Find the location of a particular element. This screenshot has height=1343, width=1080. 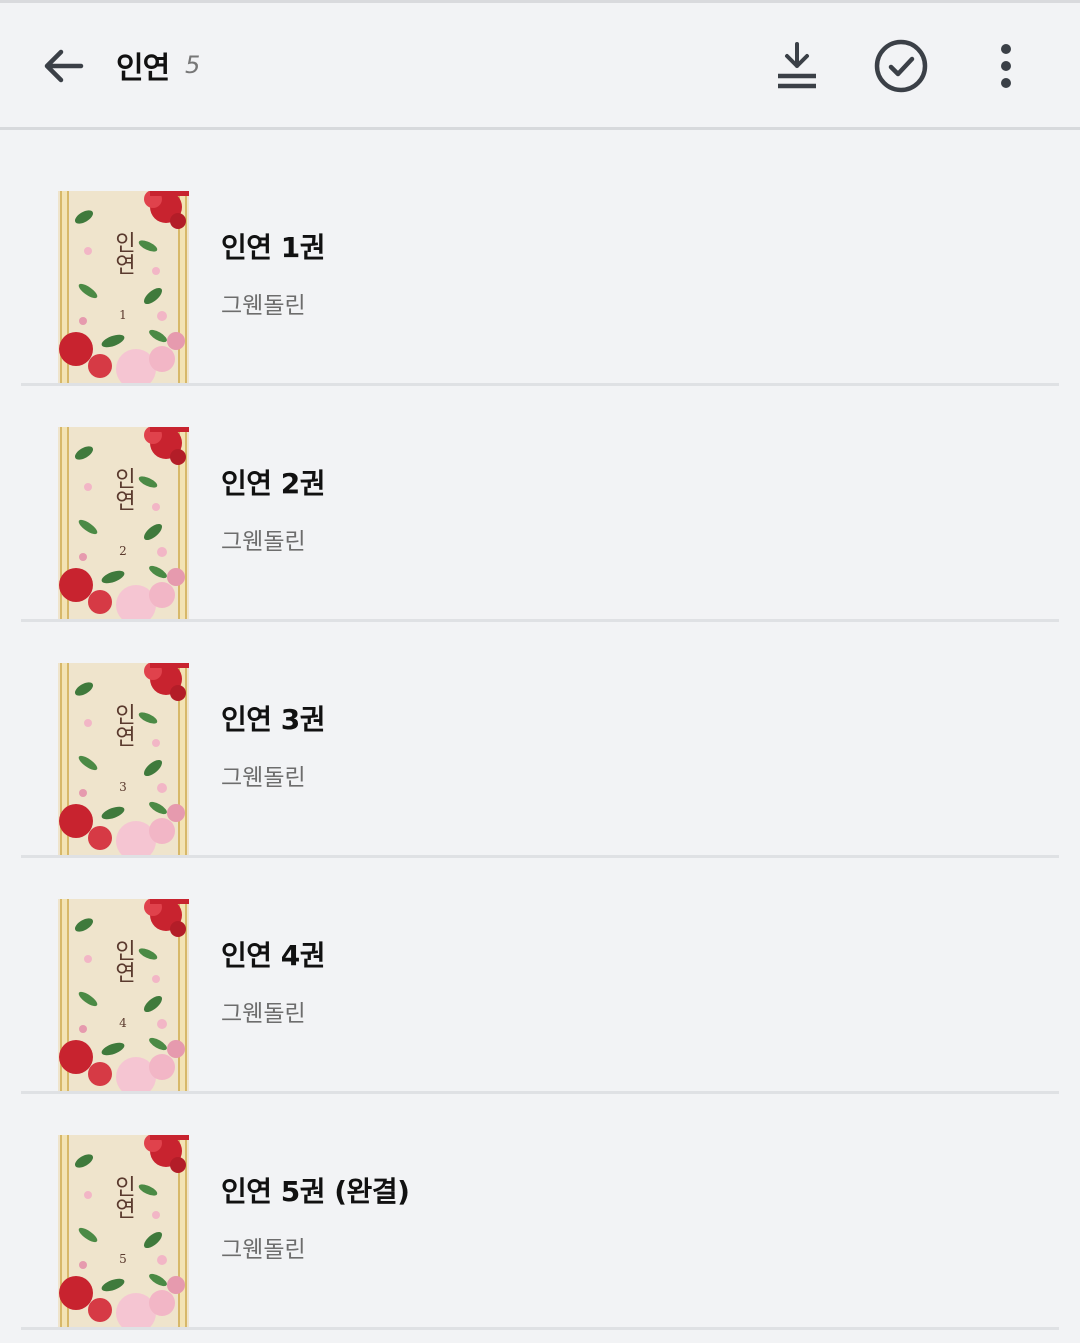

book-title: 인연 3권 is located at coordinates (273, 719).